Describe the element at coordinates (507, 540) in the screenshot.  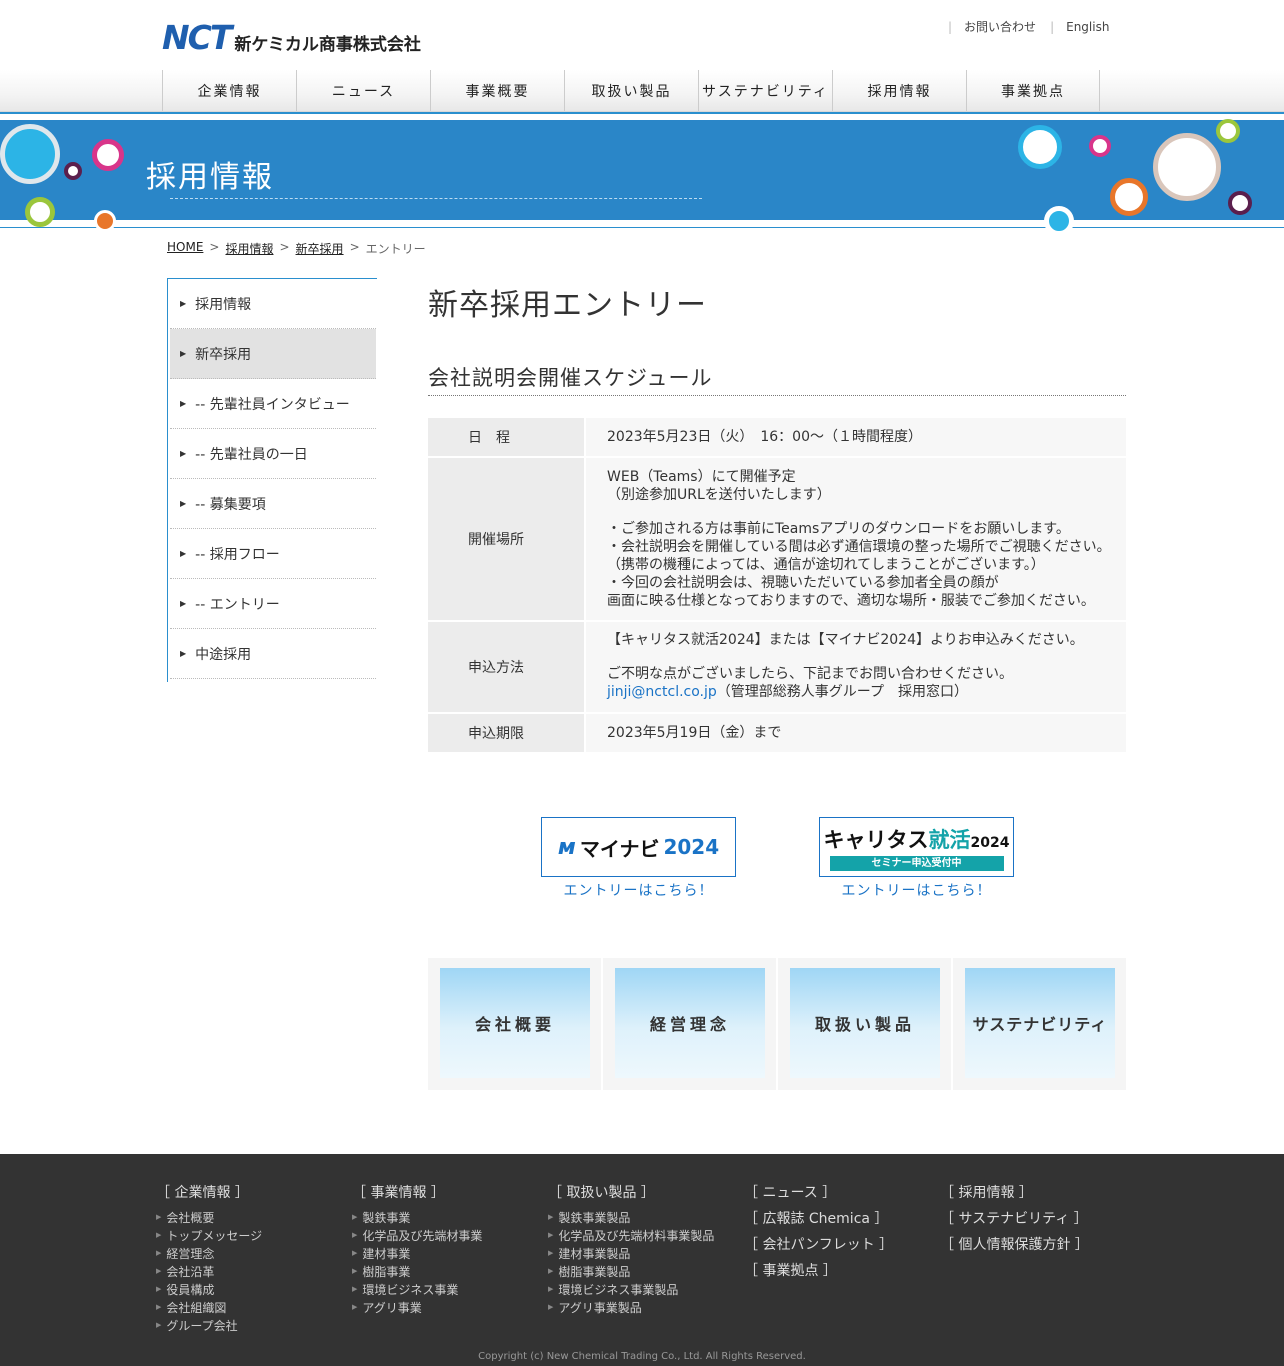
I see `place-label: 開催場所` at that location.